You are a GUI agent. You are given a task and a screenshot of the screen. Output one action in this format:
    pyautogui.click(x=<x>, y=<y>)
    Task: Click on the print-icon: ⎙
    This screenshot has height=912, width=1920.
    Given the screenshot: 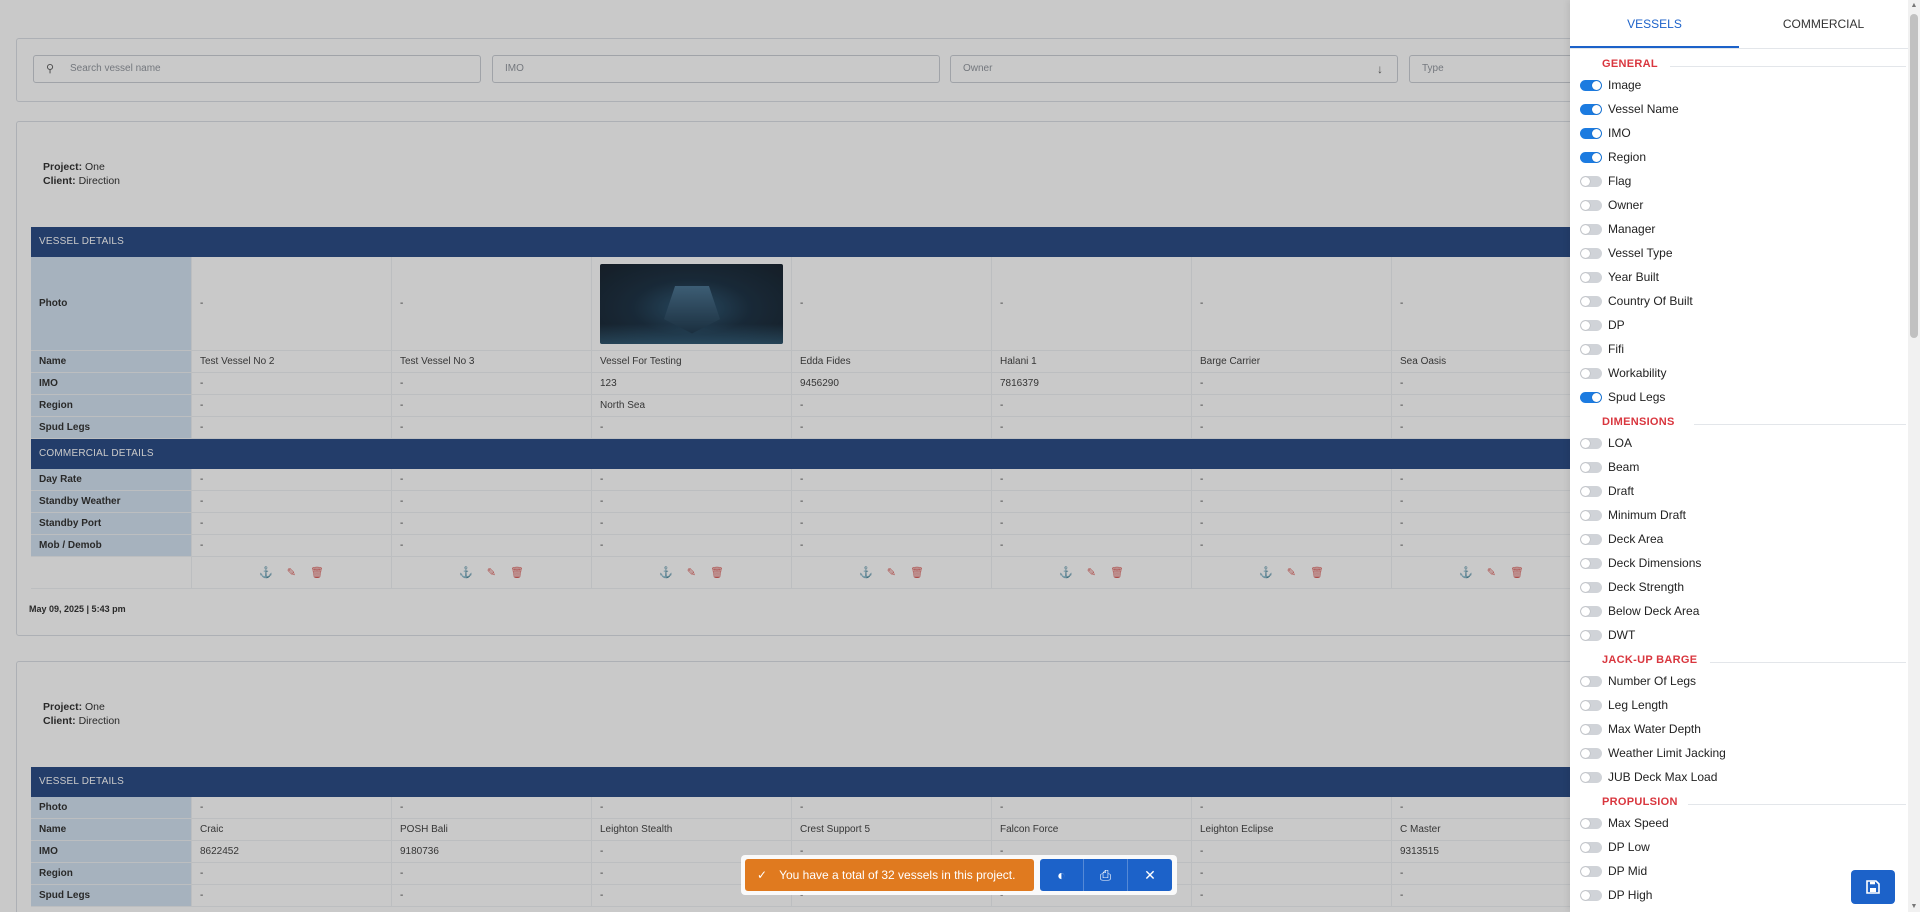 What is the action you would take?
    pyautogui.click(x=1105, y=874)
    